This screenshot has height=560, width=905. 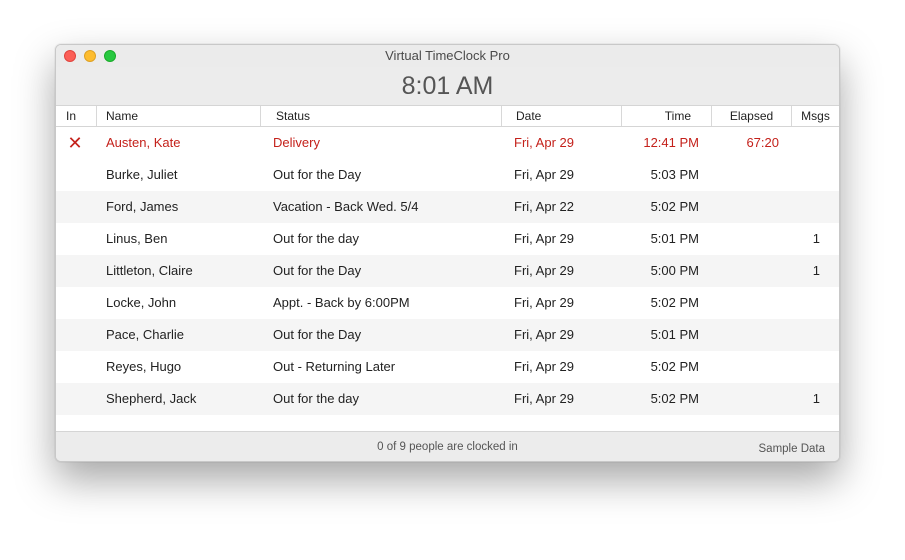 What do you see at coordinates (144, 366) in the screenshot?
I see `employee-name: Reyes, Hugo` at bounding box center [144, 366].